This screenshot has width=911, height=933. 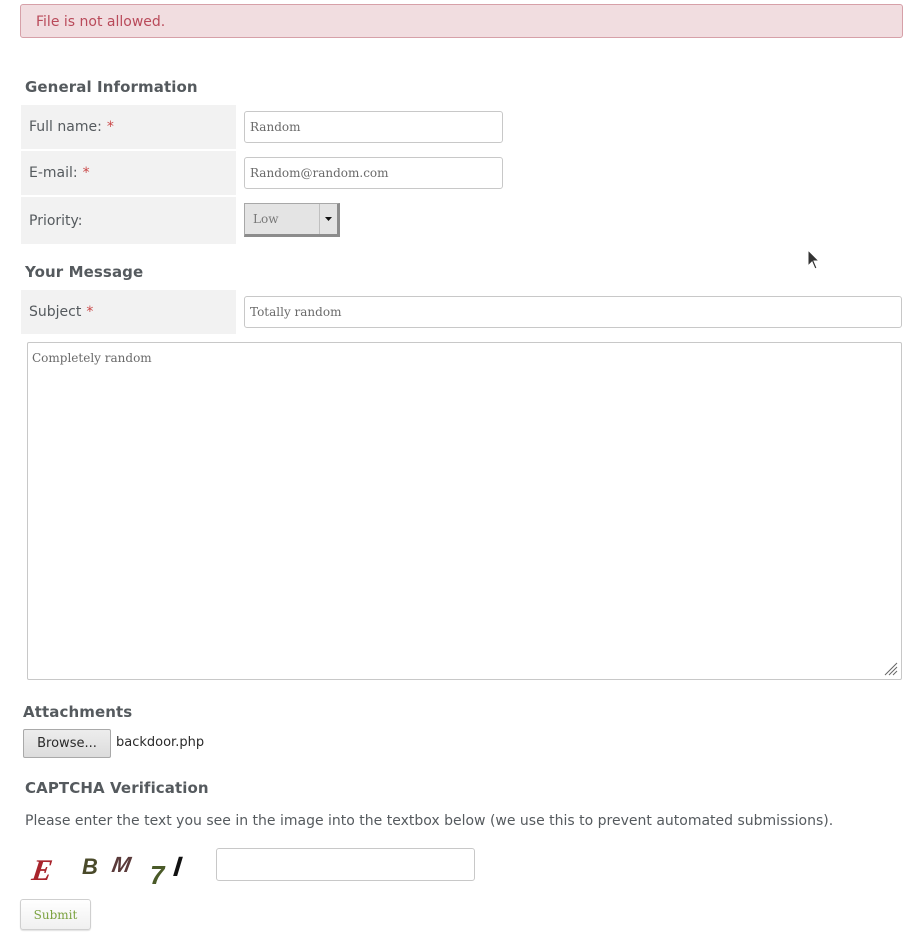 I want to click on error-alert: File is not allowed., so click(x=461, y=21).